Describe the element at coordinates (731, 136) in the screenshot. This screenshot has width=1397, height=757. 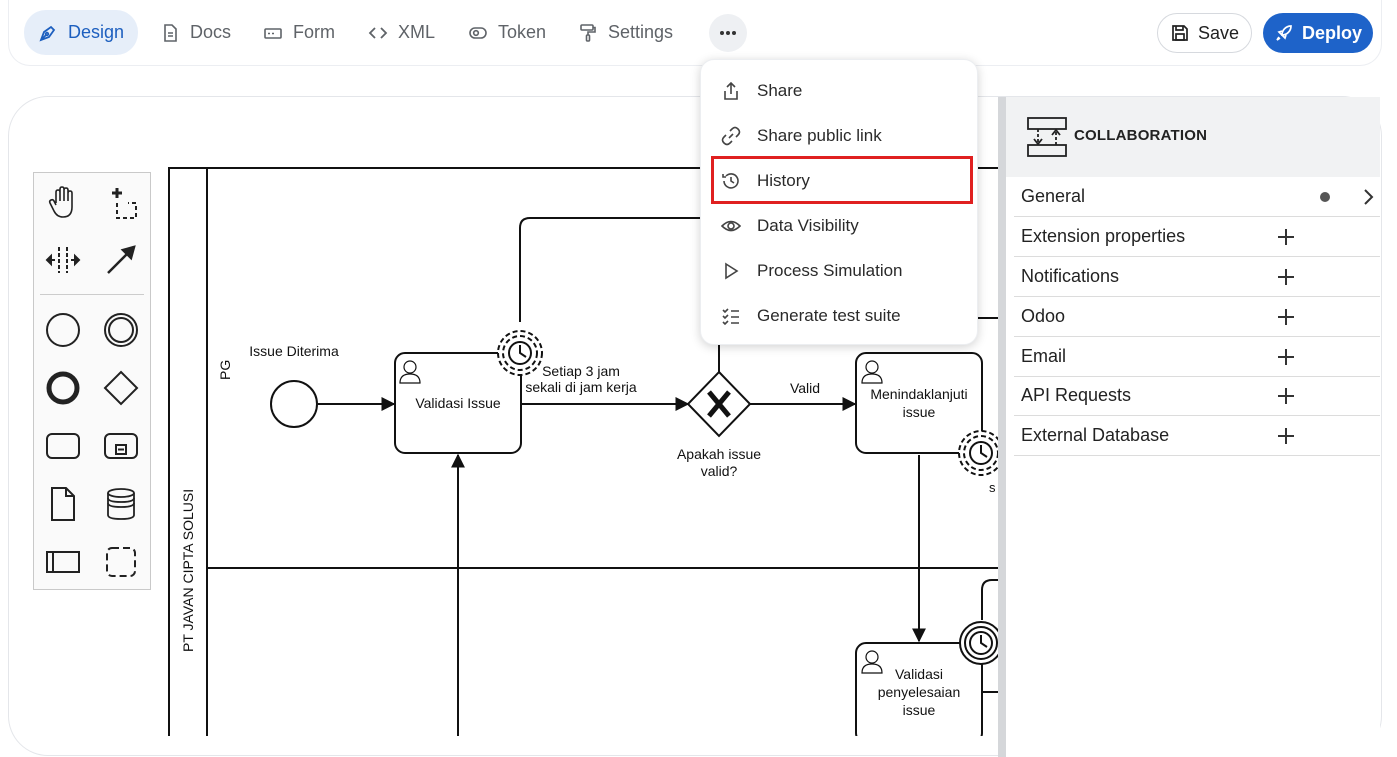
I see `link-icon` at that location.